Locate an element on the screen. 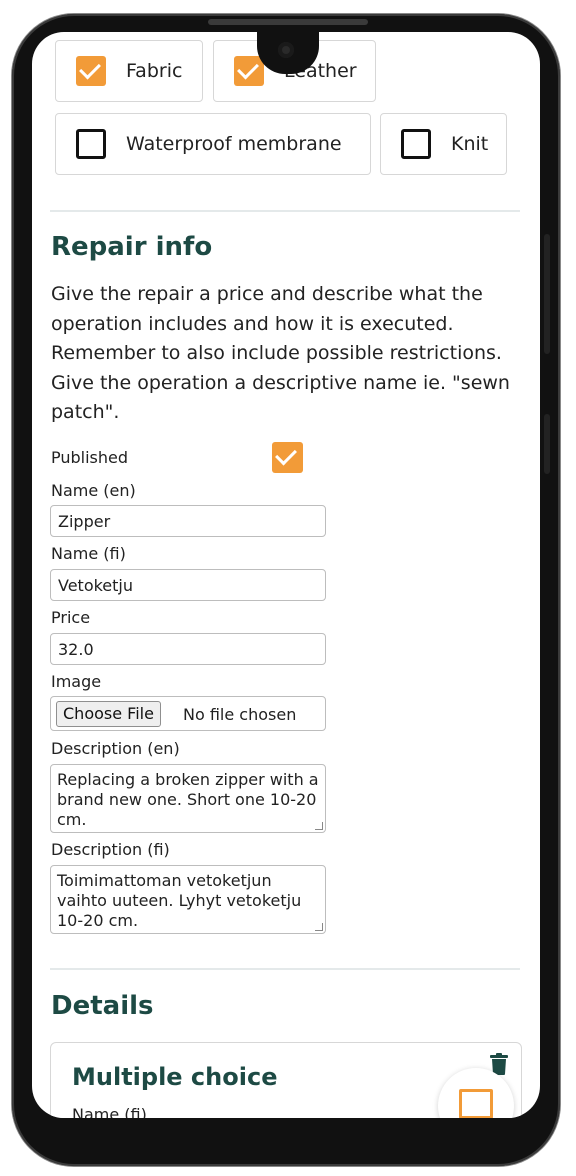 The height and width of the screenshot is (1176, 576). repair-info-heading: Repair info is located at coordinates (132, 247).